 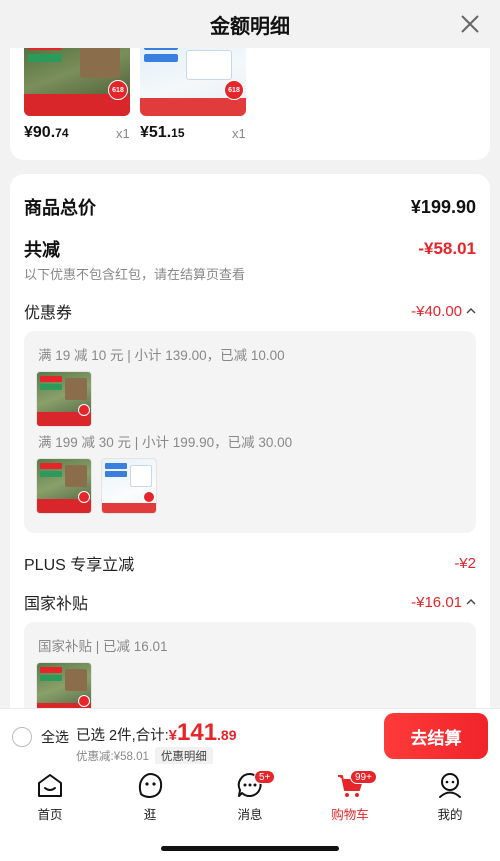 What do you see at coordinates (470, 24) in the screenshot?
I see `close-icon` at bounding box center [470, 24].